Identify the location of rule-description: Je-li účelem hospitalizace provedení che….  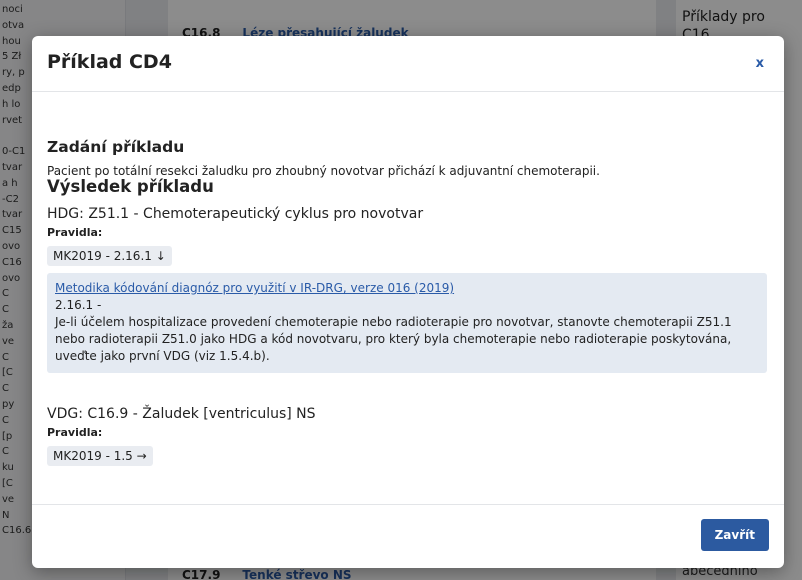
(393, 339).